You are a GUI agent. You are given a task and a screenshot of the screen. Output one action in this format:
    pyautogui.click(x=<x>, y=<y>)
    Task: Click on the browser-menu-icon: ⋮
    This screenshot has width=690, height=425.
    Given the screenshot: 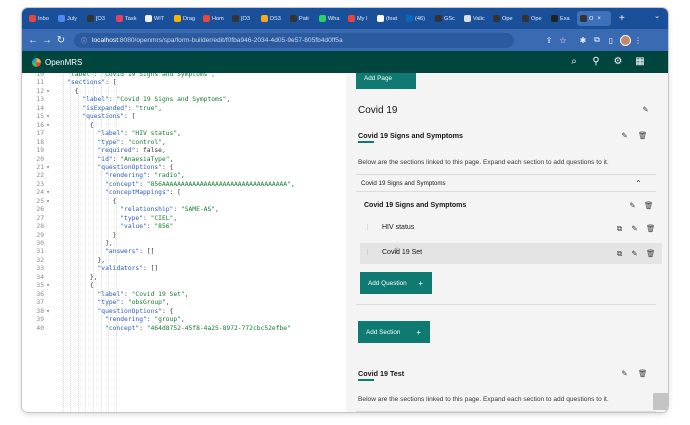 What is the action you would take?
    pyautogui.click(x=638, y=40)
    